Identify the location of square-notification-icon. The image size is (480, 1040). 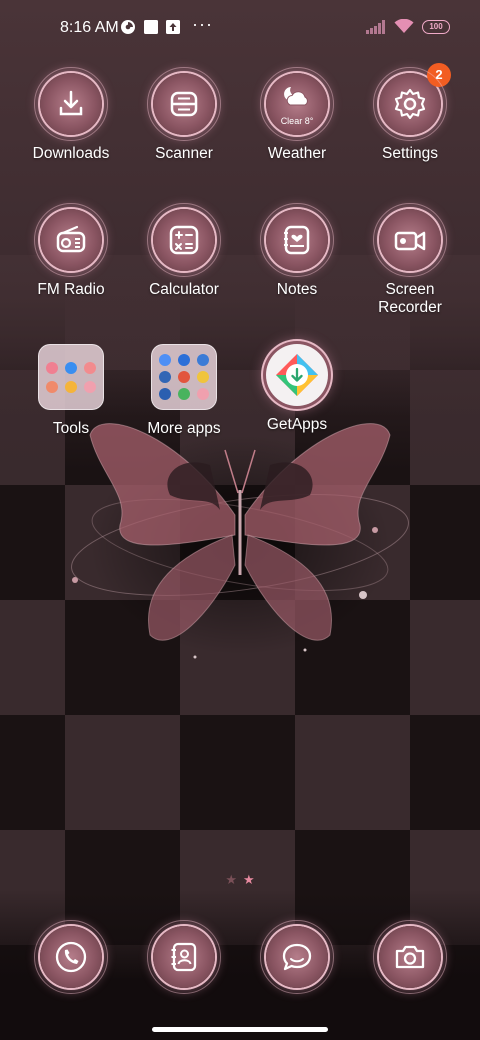
(151, 27).